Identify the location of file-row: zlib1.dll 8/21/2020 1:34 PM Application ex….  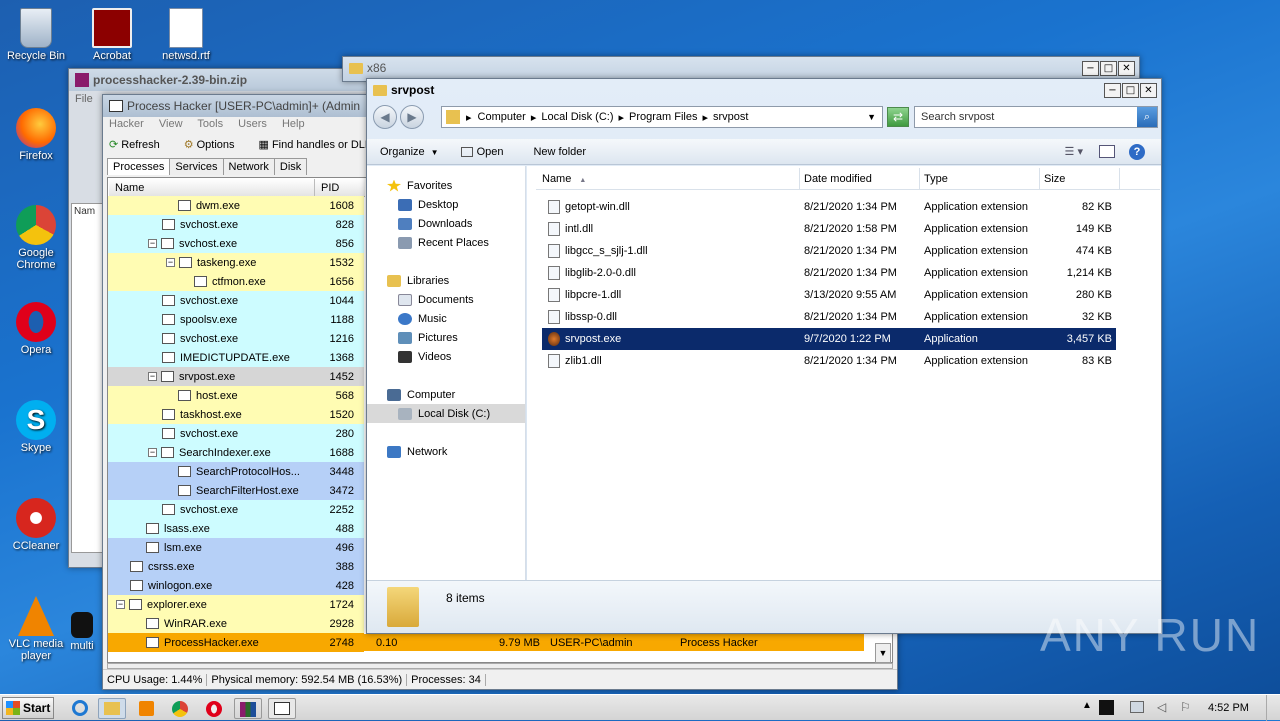
(829, 361).